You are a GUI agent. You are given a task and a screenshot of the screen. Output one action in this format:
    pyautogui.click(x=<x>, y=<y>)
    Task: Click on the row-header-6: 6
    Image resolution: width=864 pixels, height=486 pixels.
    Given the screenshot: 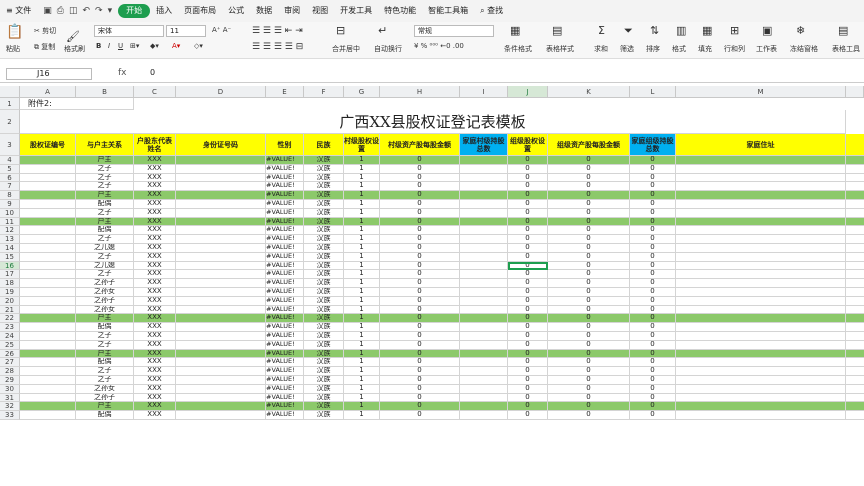 What is the action you would take?
    pyautogui.click(x=10, y=178)
    